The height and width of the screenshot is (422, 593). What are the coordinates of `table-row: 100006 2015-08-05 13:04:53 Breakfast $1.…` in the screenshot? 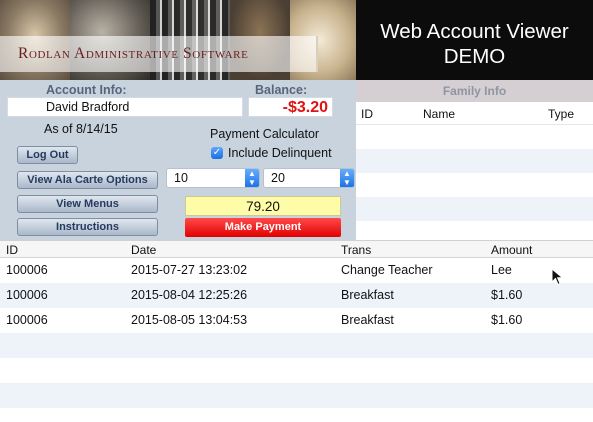 It's located at (296, 320).